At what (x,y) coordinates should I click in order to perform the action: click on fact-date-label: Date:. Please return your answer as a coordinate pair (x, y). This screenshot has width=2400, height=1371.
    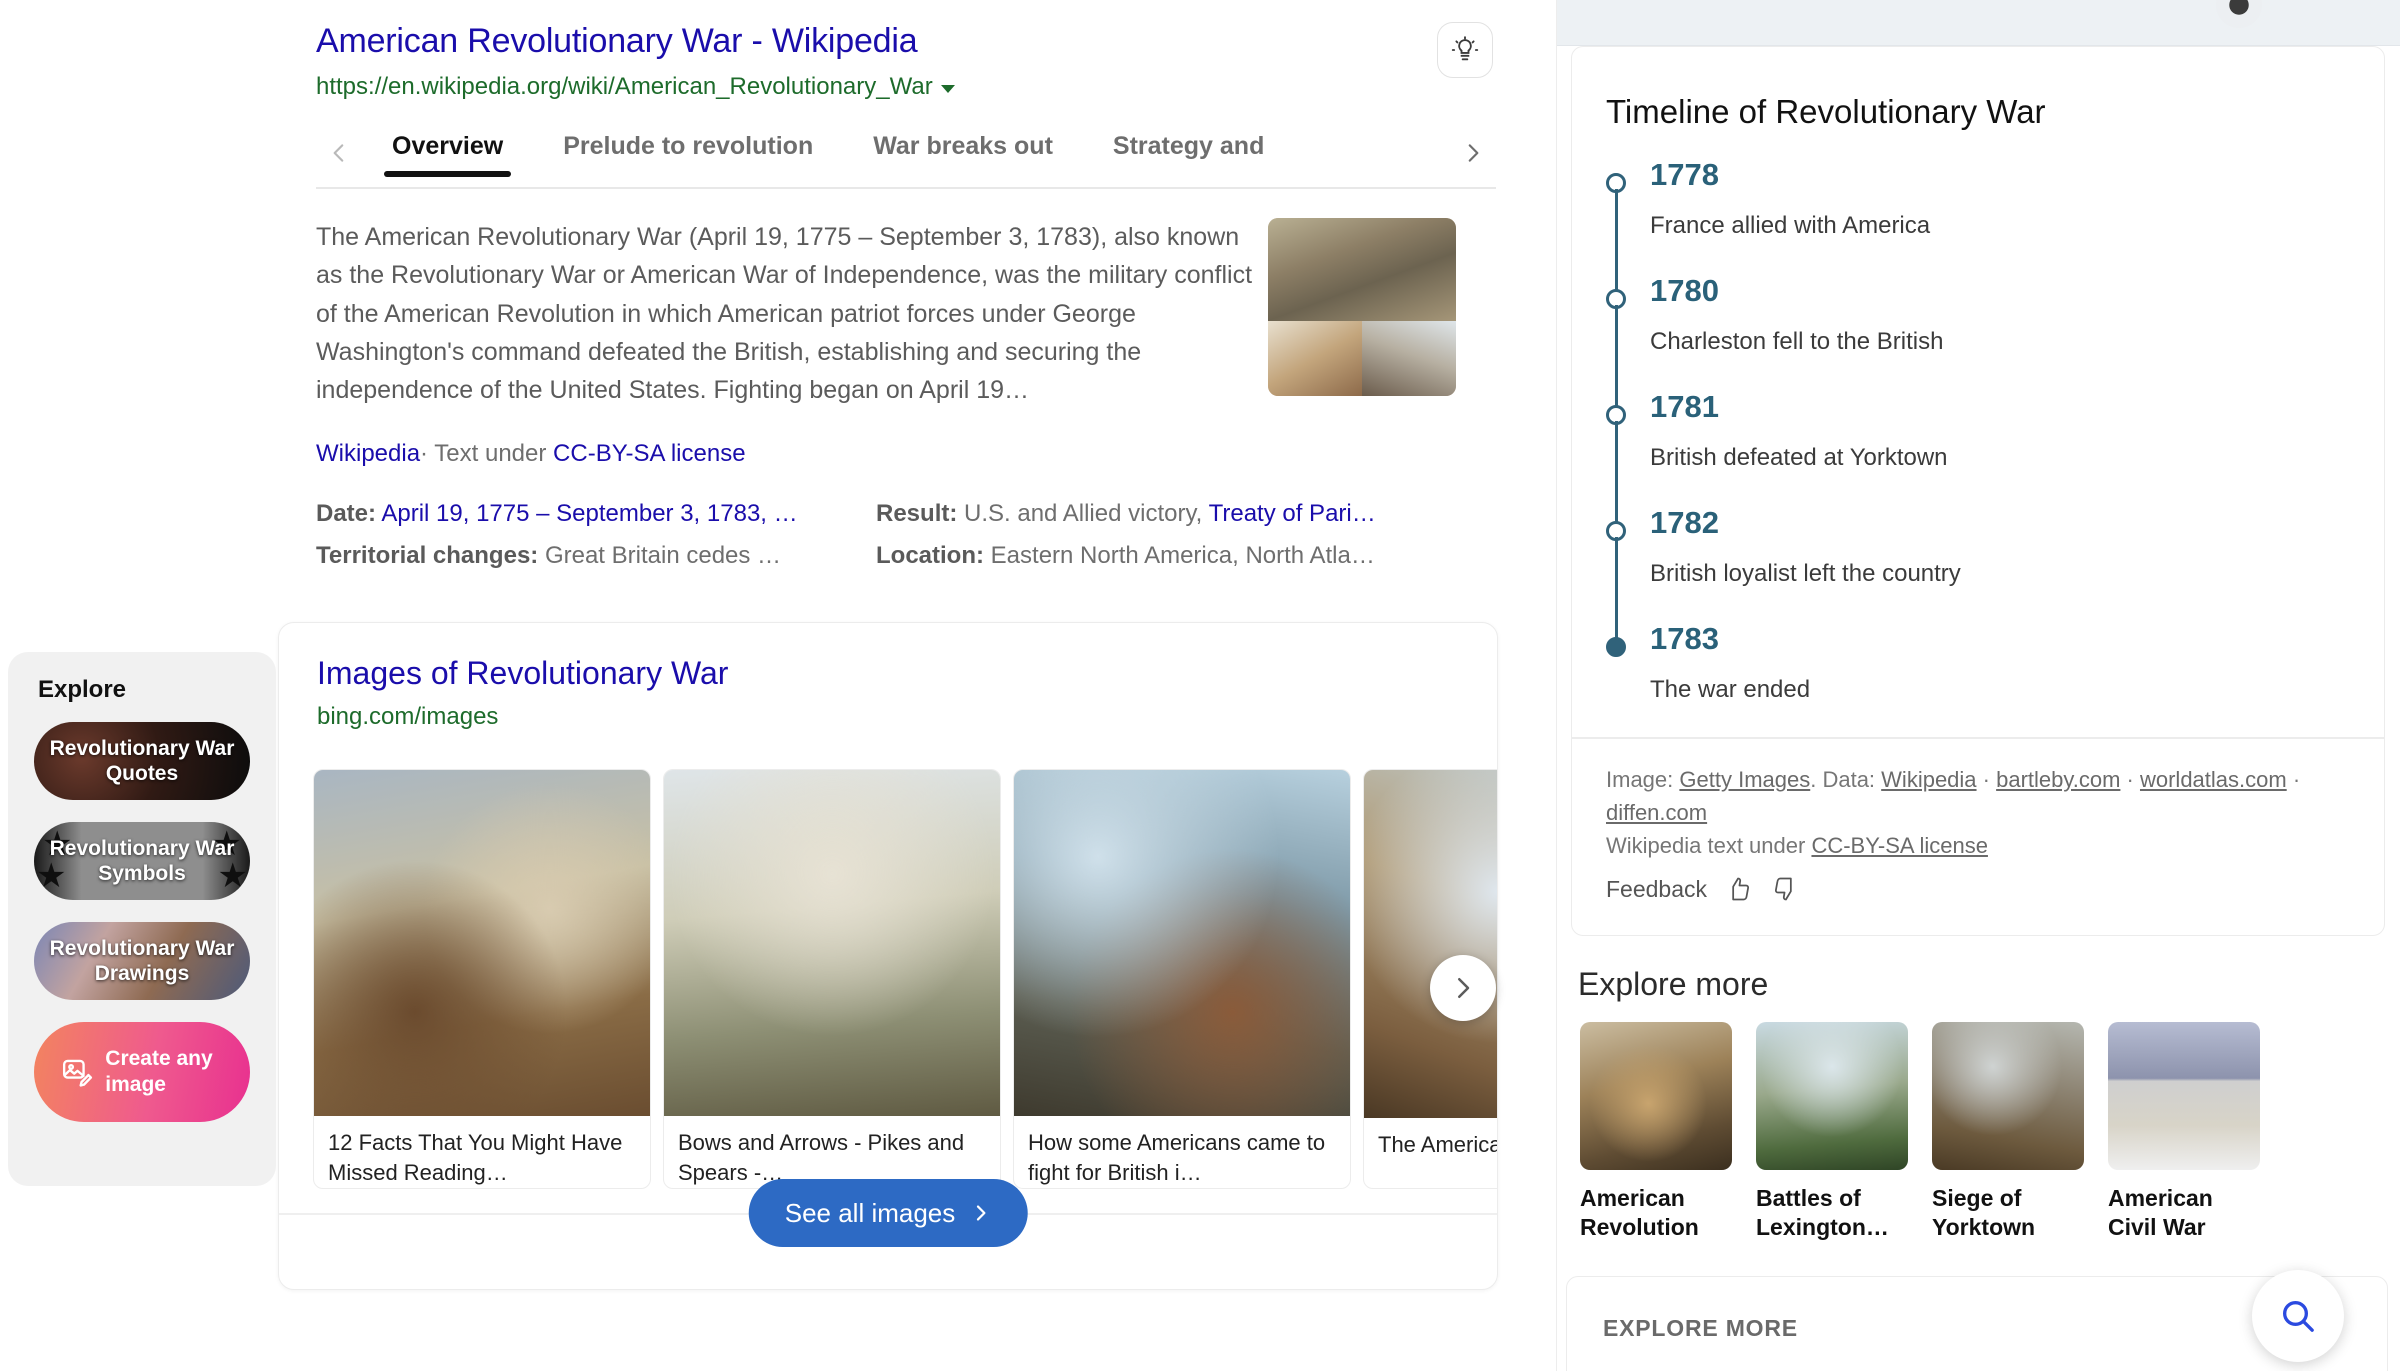
    Looking at the image, I should click on (346, 513).